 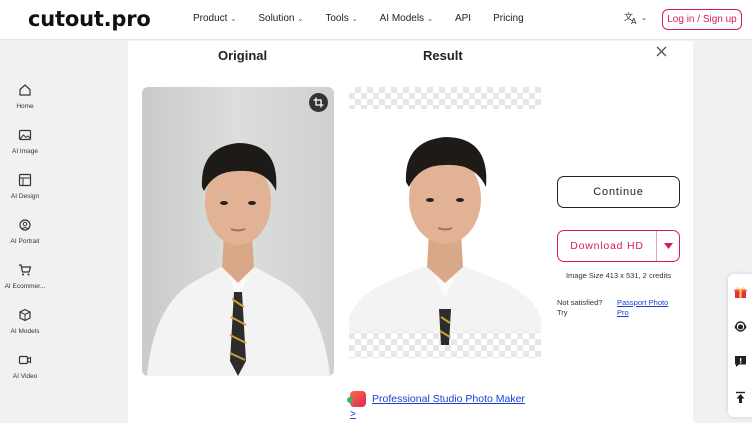 I want to click on promo-arrow-link: >, so click(x=353, y=414).